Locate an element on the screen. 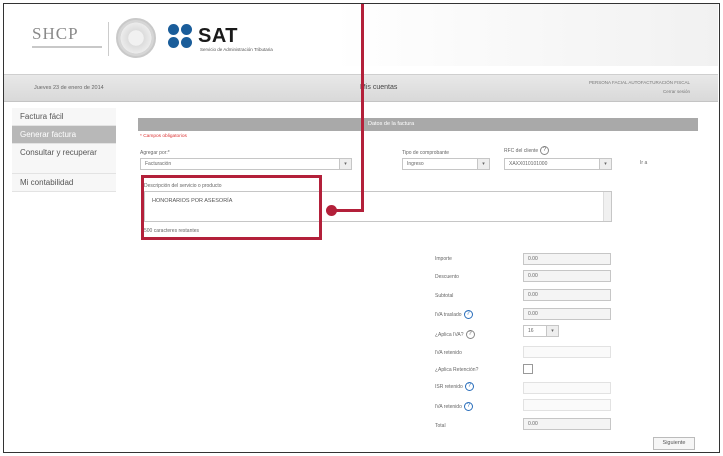 The width and height of the screenshot is (723, 456). aplica-iva-value: 16 is located at coordinates (531, 331).